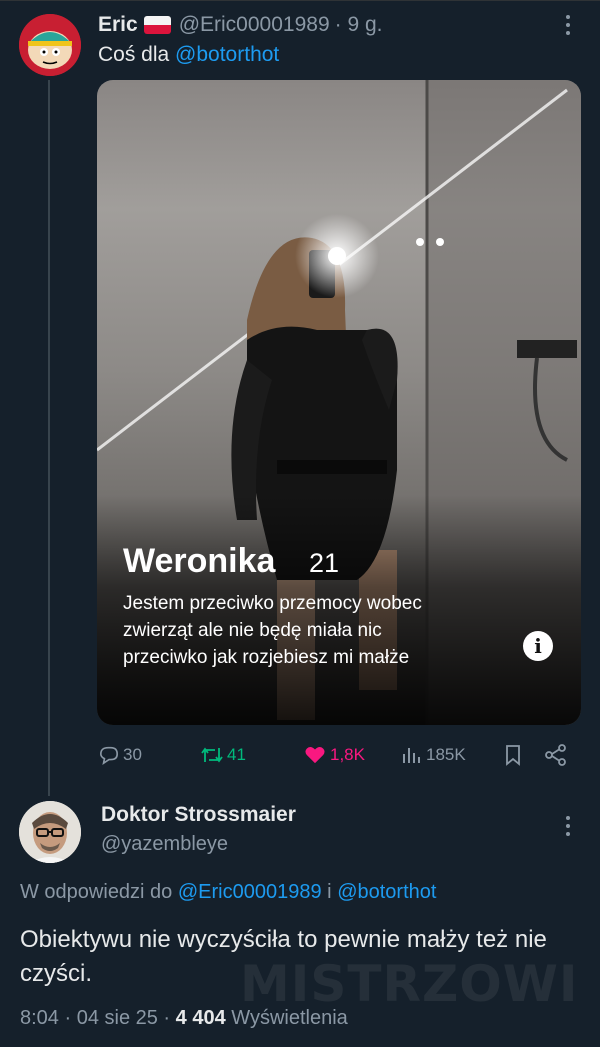 The image size is (600, 1047). I want to click on tweet-time: 8:04 · 04 sie 25 ·, so click(95, 1018).